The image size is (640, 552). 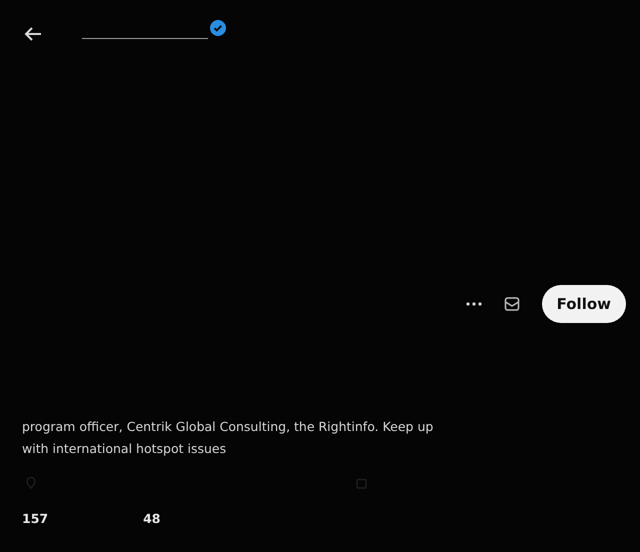 I want to click on more-options-icon, so click(x=474, y=304).